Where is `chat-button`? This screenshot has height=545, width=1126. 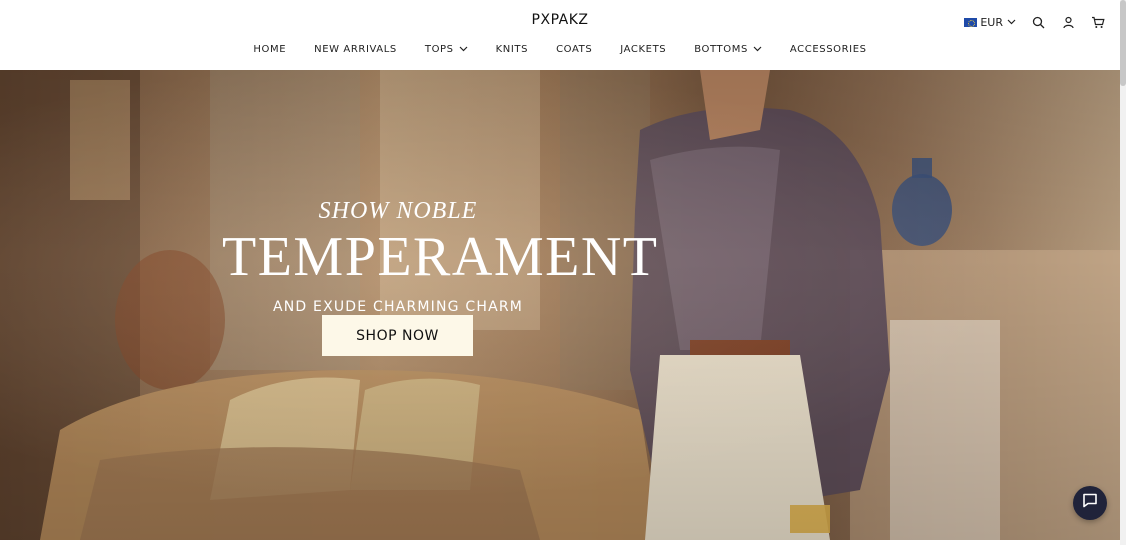
chat-button is located at coordinates (1090, 503).